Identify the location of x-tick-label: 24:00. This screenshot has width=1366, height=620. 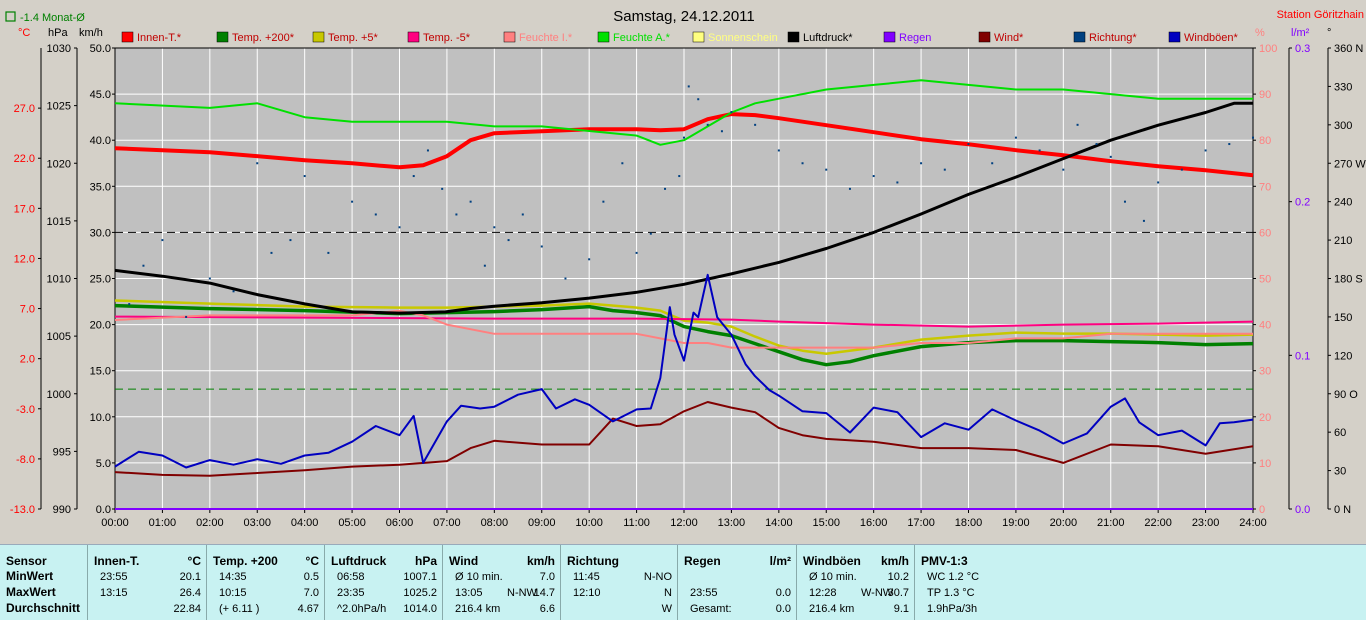
(1253, 523).